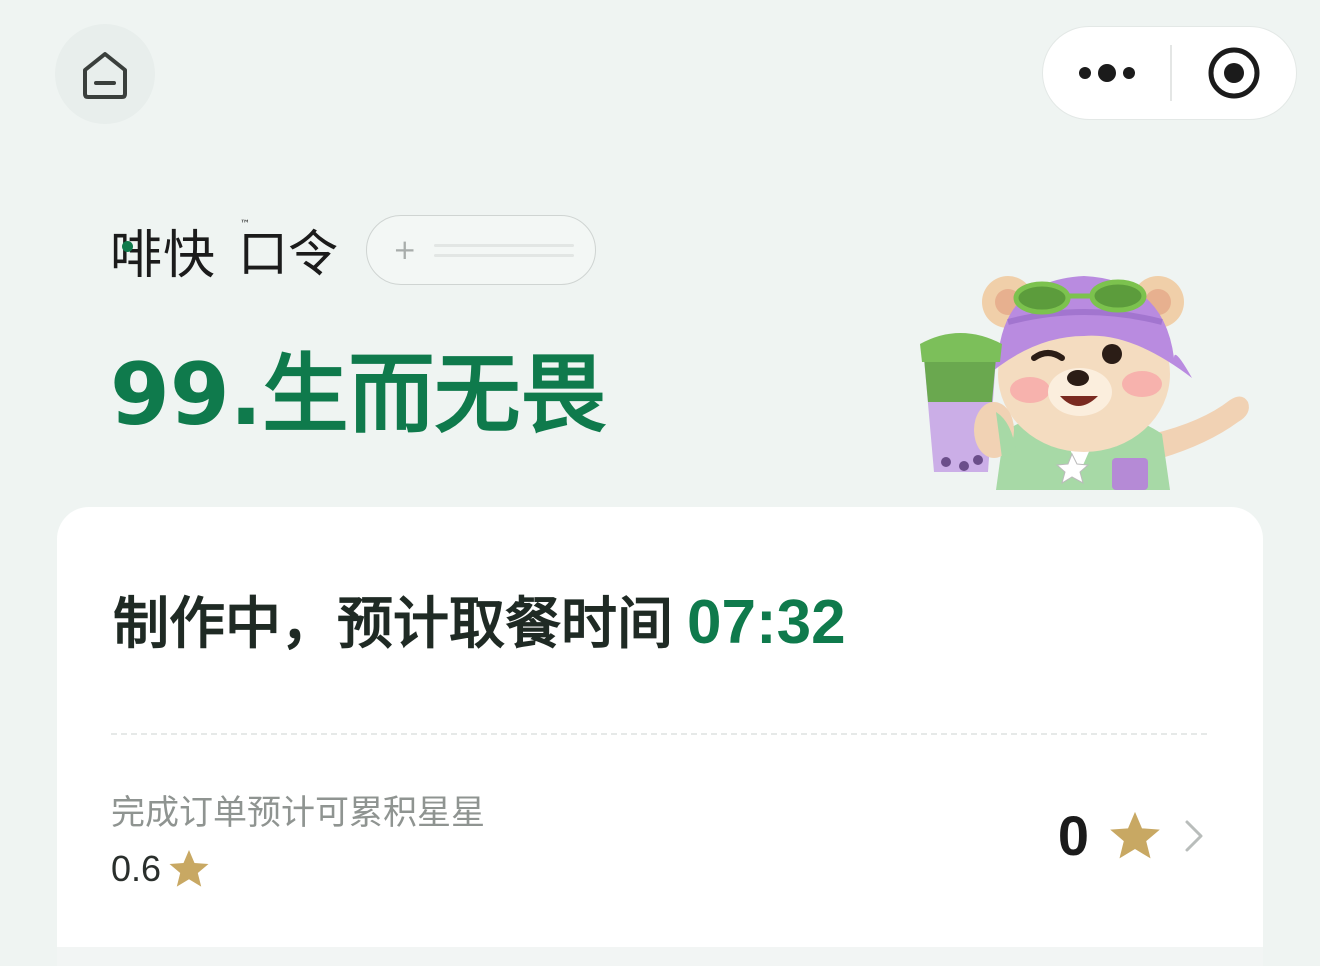 The width and height of the screenshot is (1320, 966). Describe the element at coordinates (766, 622) in the screenshot. I see `pickup-time: 07:32` at that location.